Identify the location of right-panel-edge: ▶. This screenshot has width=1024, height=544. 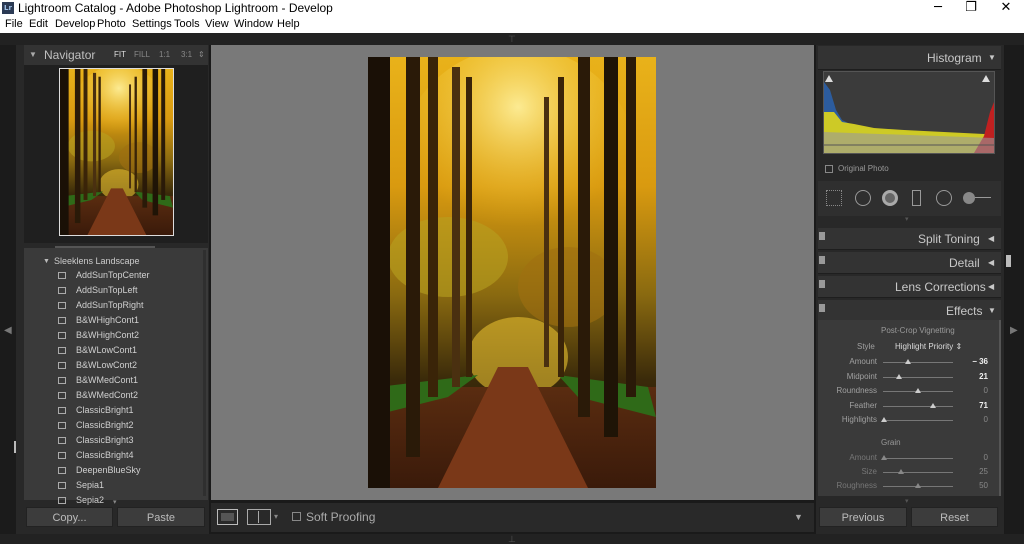
(1013, 289).